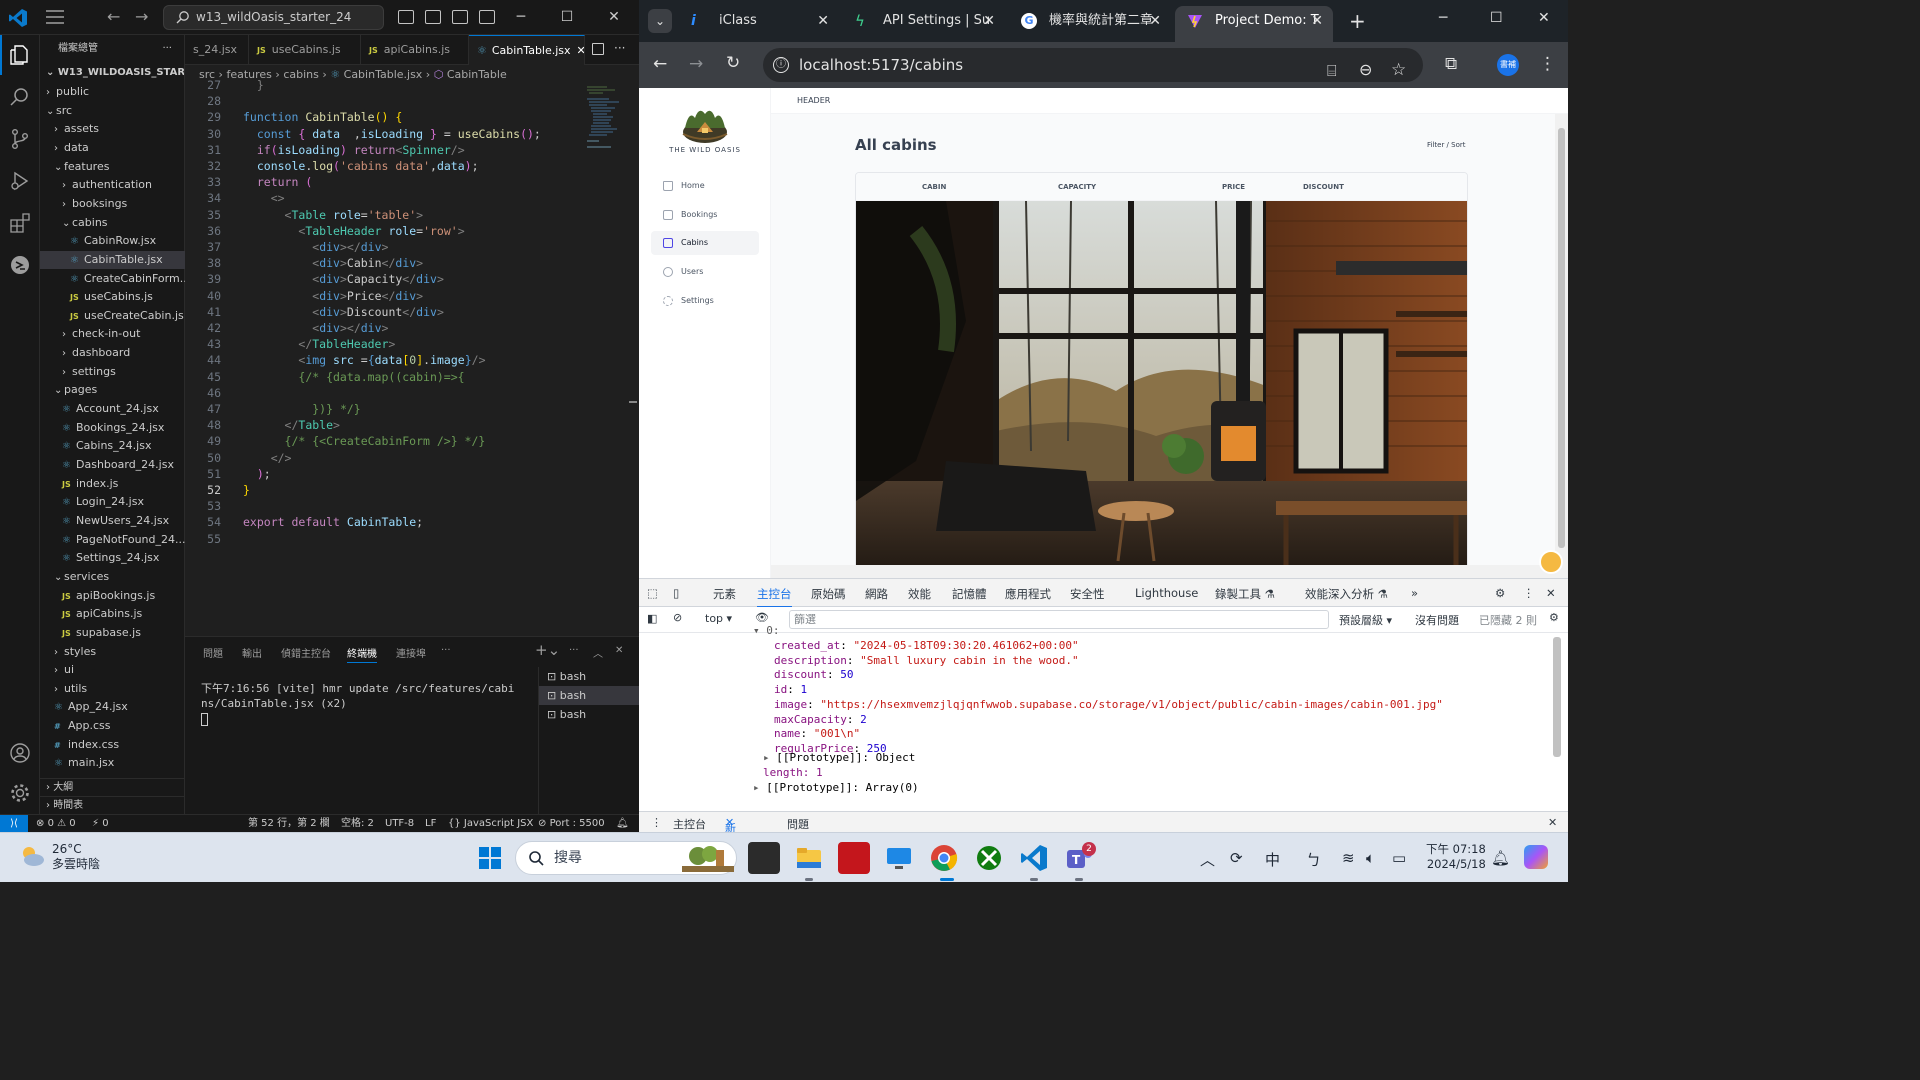 This screenshot has width=1920, height=1080. I want to click on tab-ports: 連接埠, so click(411, 652).